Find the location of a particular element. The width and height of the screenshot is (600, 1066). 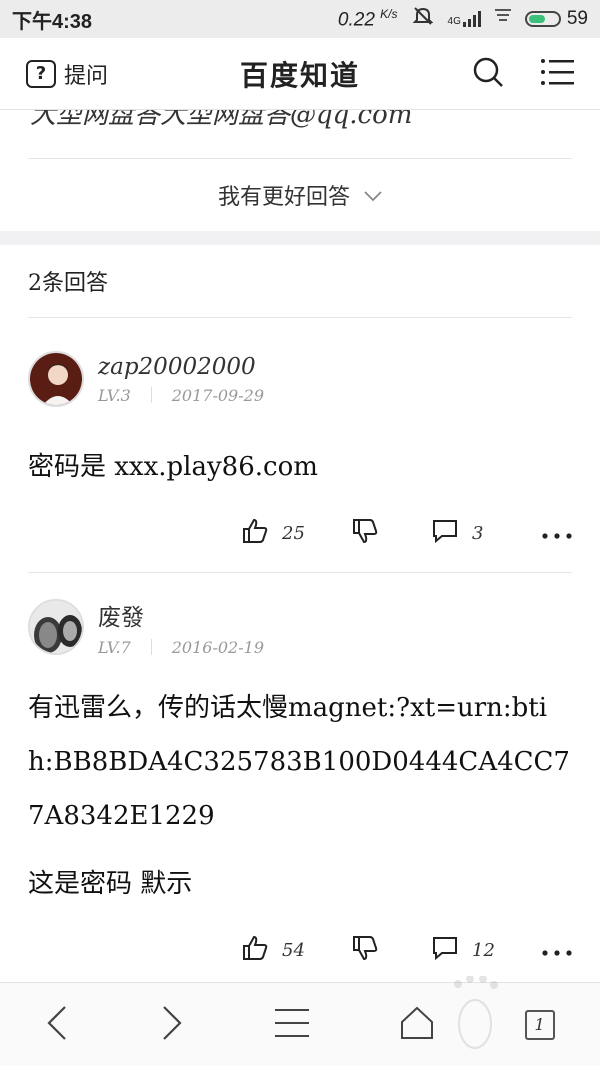

ask-label: 提问 is located at coordinates (86, 76).